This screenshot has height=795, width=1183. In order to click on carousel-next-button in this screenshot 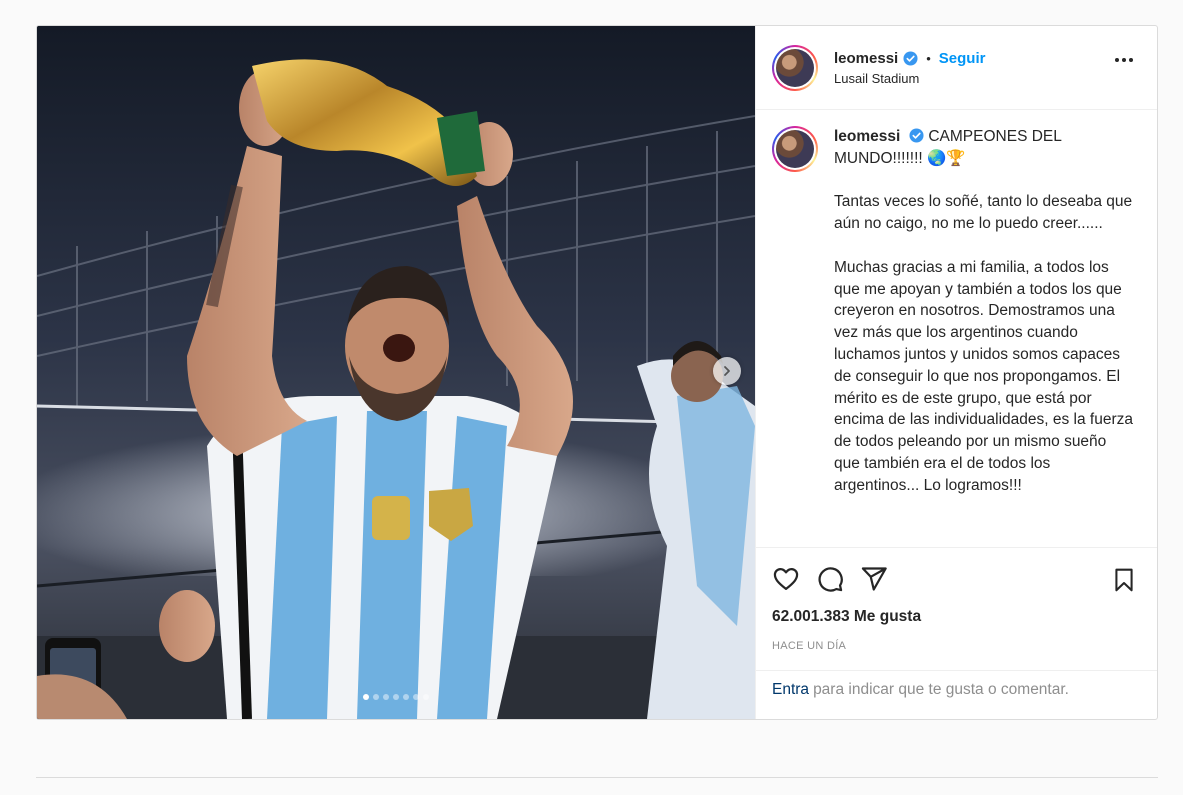, I will do `click(727, 371)`.